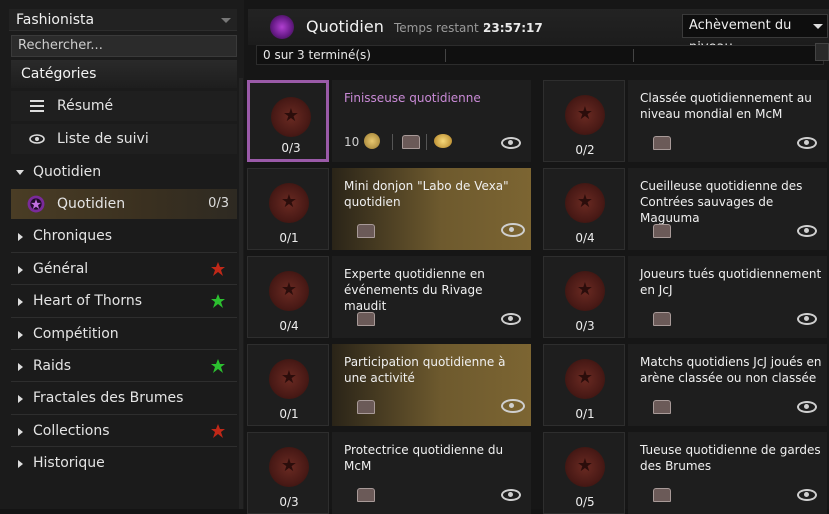  What do you see at coordinates (123, 20) in the screenshot?
I see `character-select: Fashionista` at bounding box center [123, 20].